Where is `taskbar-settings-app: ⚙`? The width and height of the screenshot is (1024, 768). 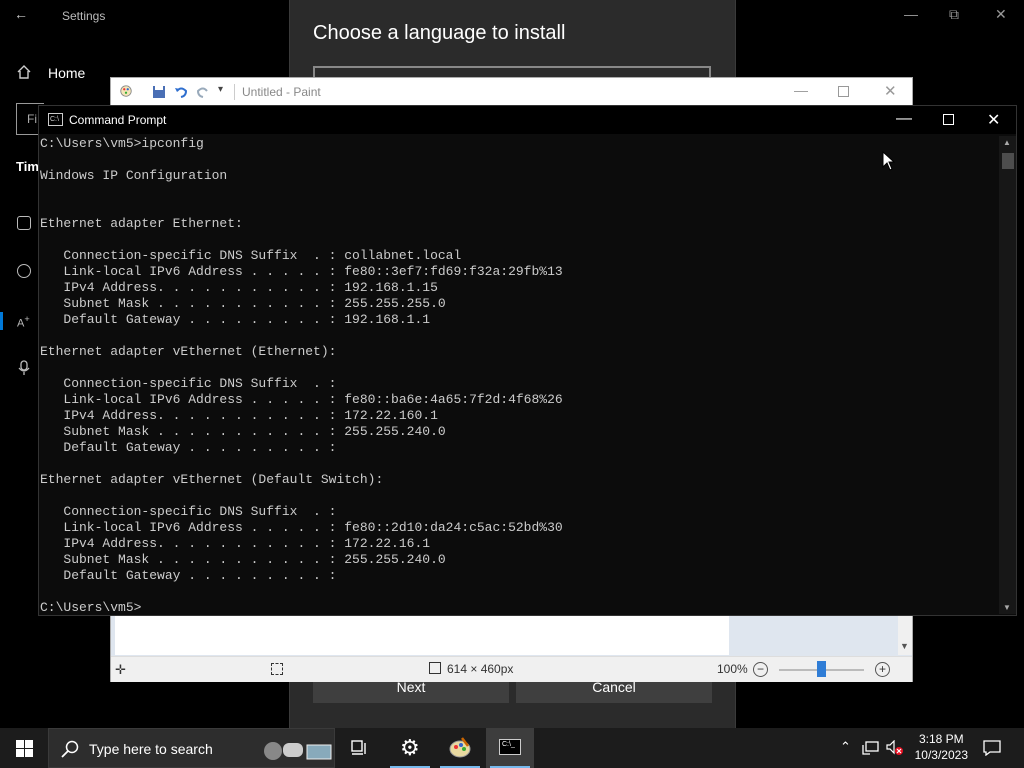 taskbar-settings-app: ⚙ is located at coordinates (410, 748).